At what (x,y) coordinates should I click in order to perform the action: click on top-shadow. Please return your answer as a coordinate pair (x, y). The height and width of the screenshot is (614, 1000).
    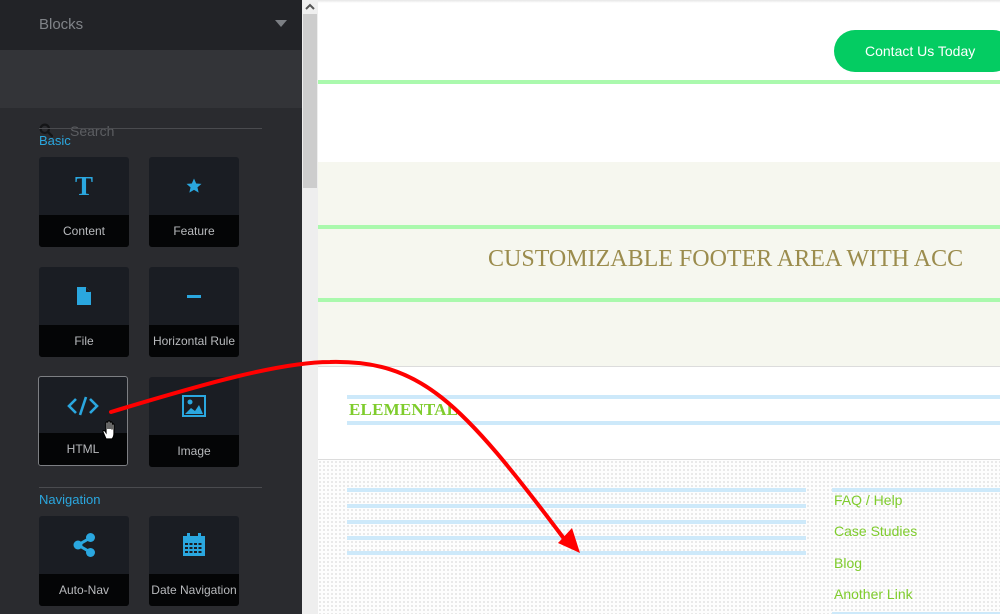
    Looking at the image, I should click on (659, 1).